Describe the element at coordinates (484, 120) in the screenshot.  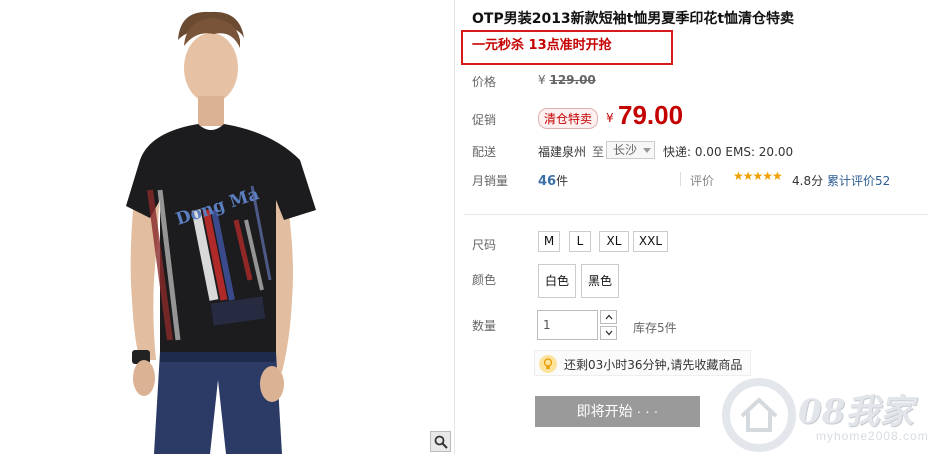
I see `promo-label: 促销` at that location.